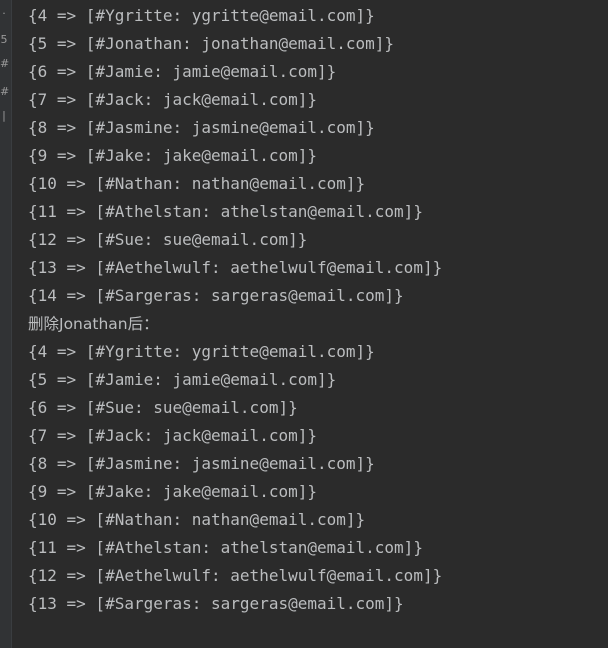 Image resolution: width=608 pixels, height=648 pixels. I want to click on output-line: {13 => [#Sargeras: sargeras@email.com]}, so click(216, 603).